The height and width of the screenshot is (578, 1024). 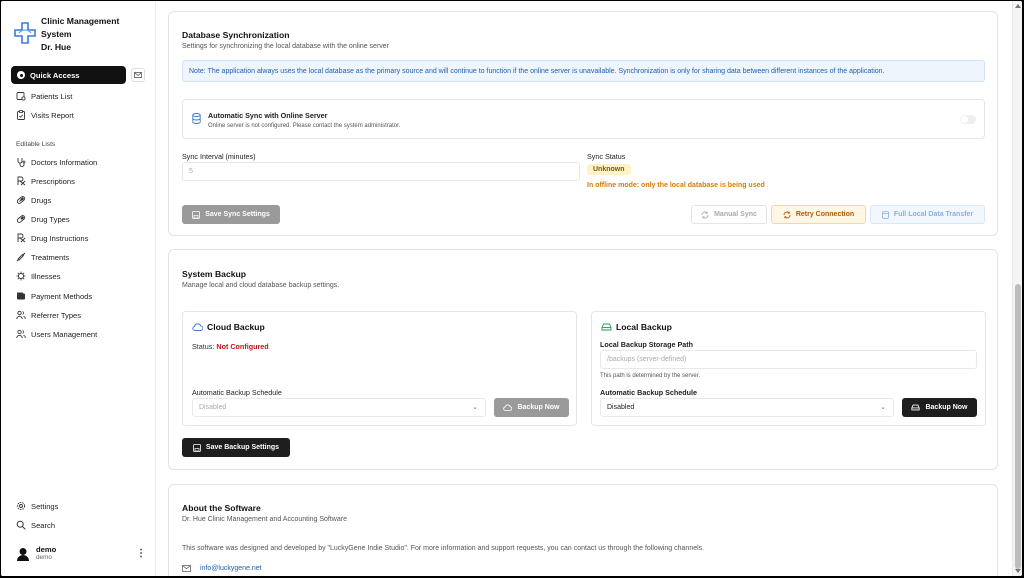 I want to click on sidebar-item-label: Referrer Types, so click(x=56, y=315).